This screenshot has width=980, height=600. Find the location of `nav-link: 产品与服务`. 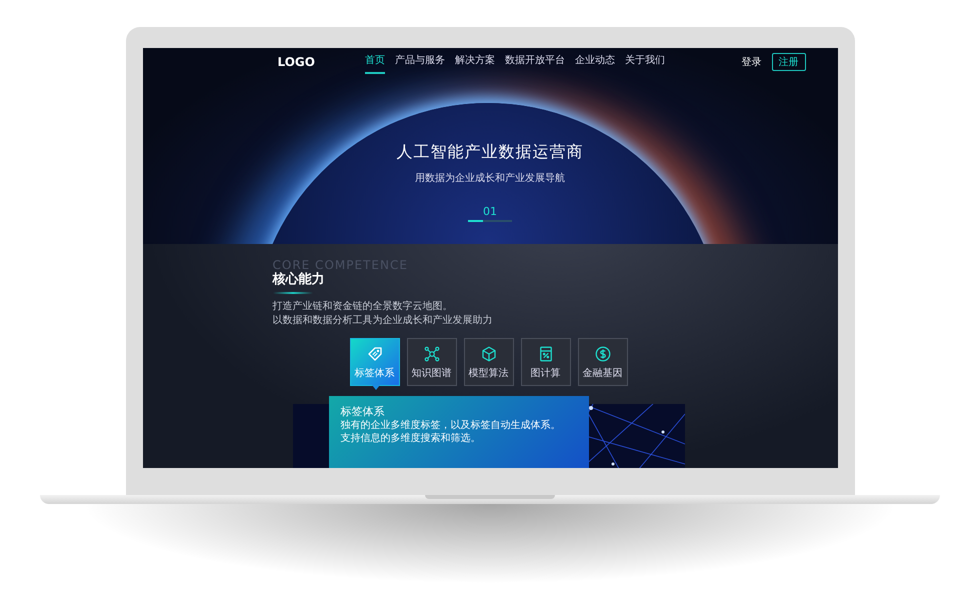

nav-link: 产品与服务 is located at coordinates (419, 62).